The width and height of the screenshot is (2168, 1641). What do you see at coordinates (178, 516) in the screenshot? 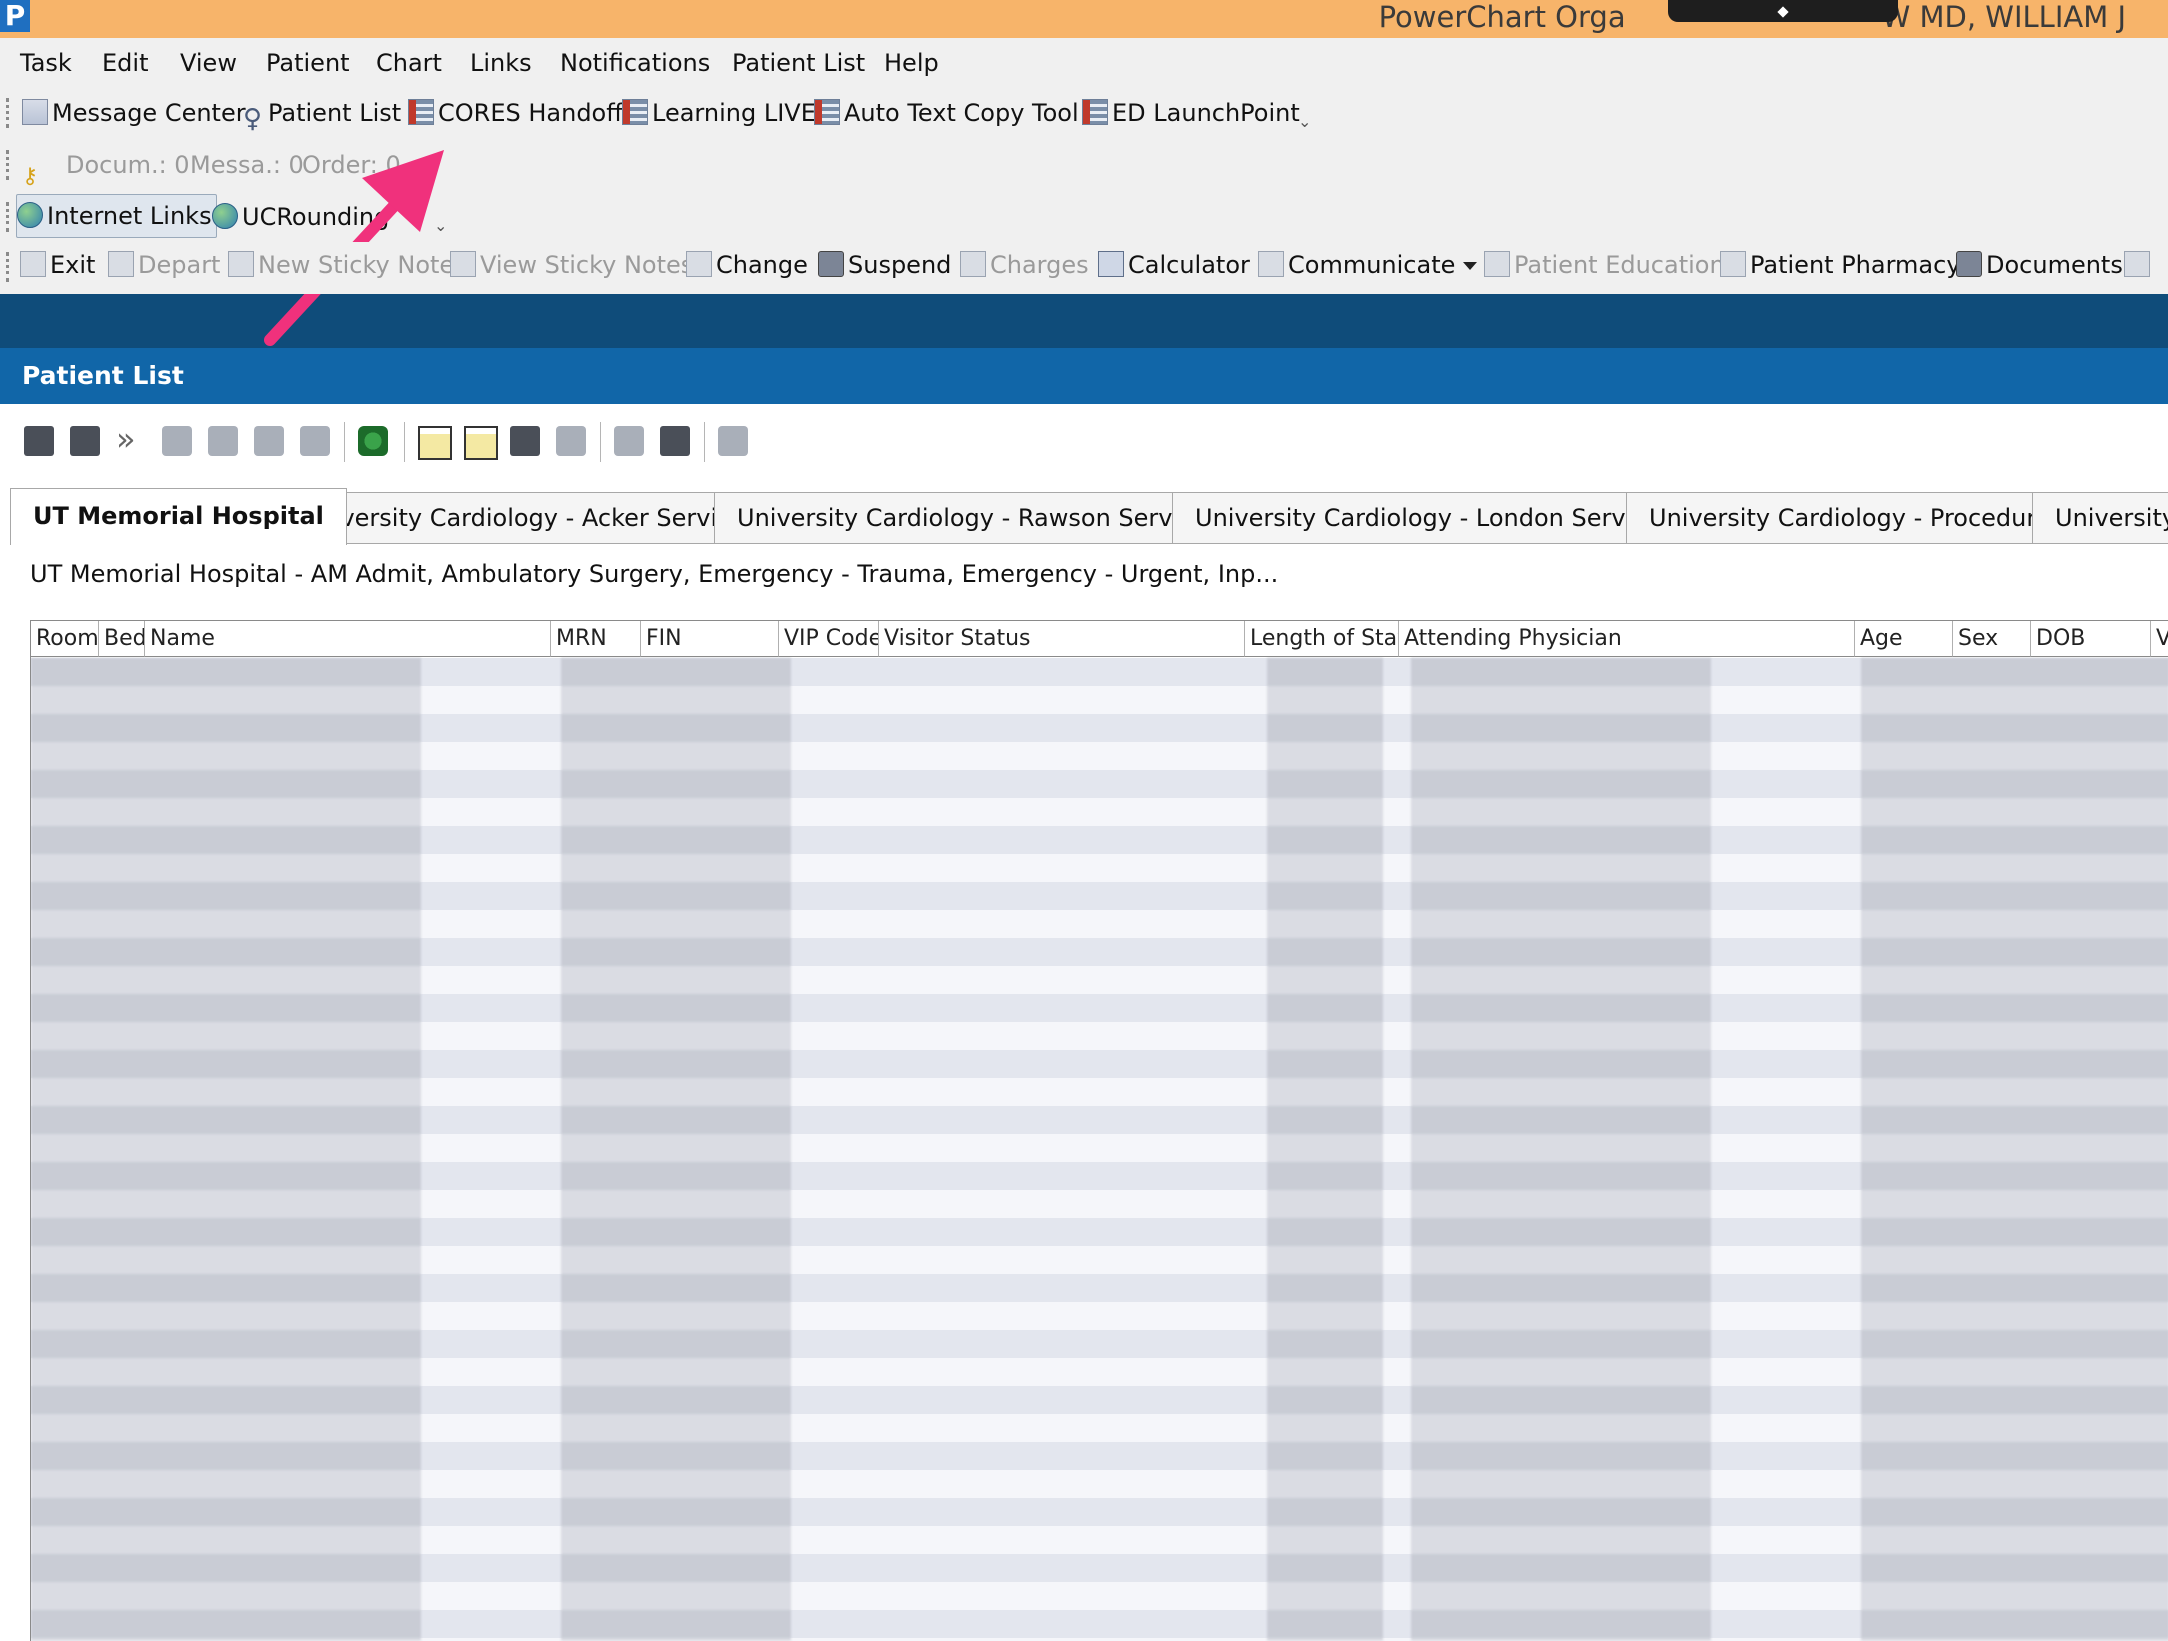
I see `tab-ut-memorial-hospital: UT Memorial Hospital` at bounding box center [178, 516].